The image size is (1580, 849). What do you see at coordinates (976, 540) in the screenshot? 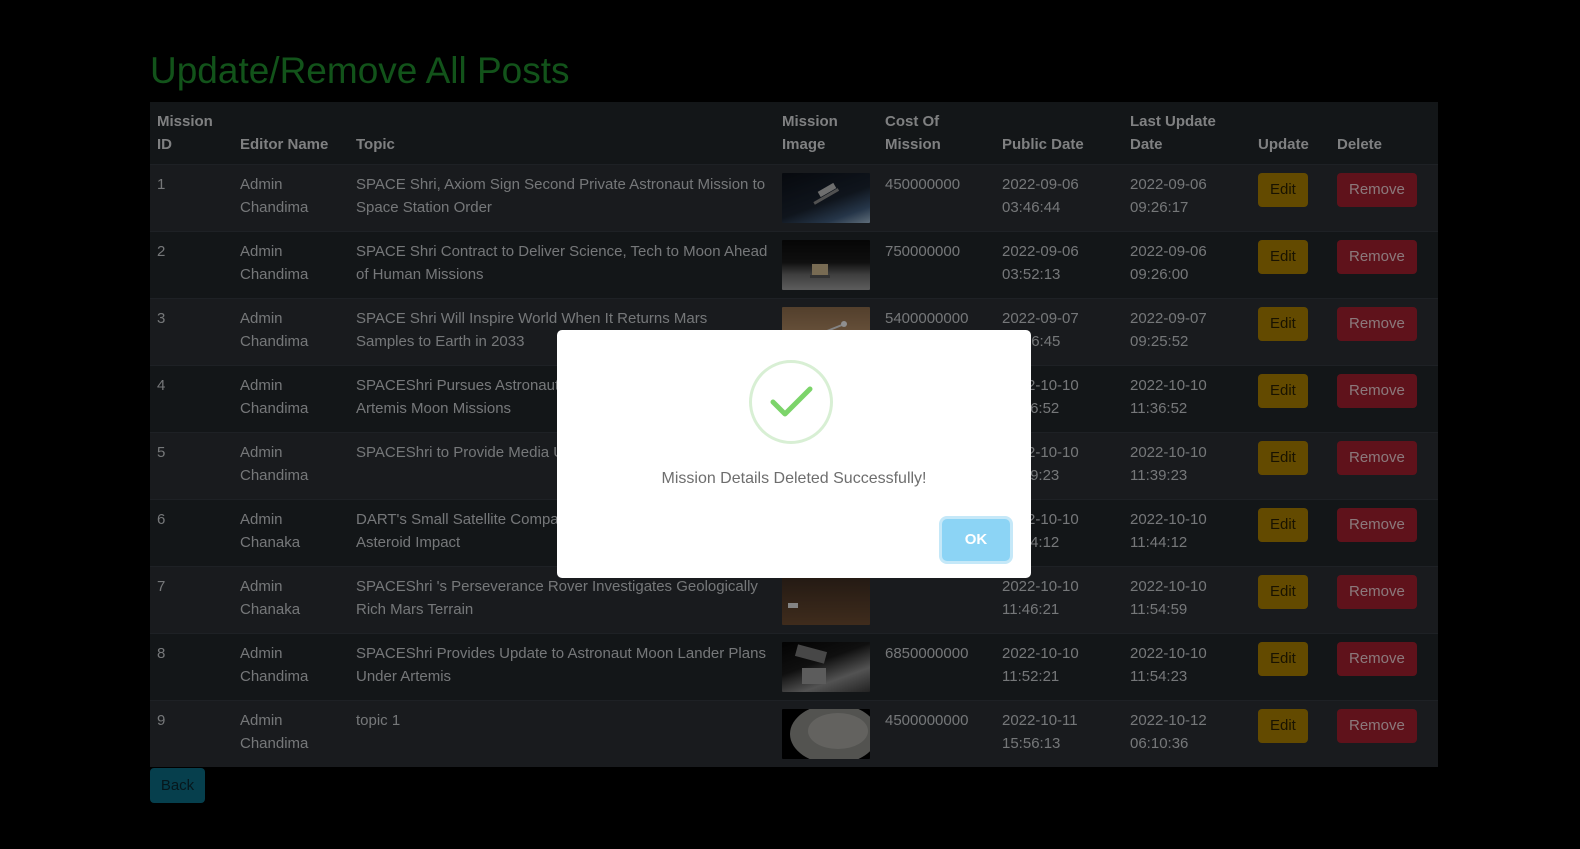
I see `ok-button: OK` at bounding box center [976, 540].